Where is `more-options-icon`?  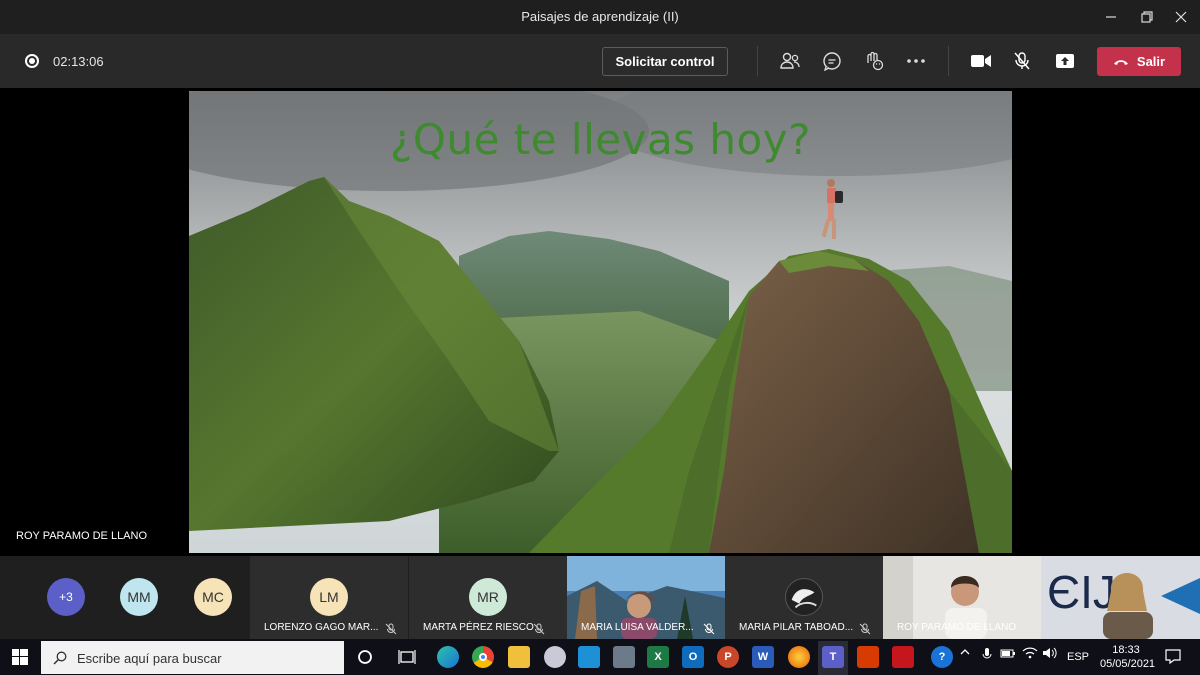 more-options-icon is located at coordinates (916, 61).